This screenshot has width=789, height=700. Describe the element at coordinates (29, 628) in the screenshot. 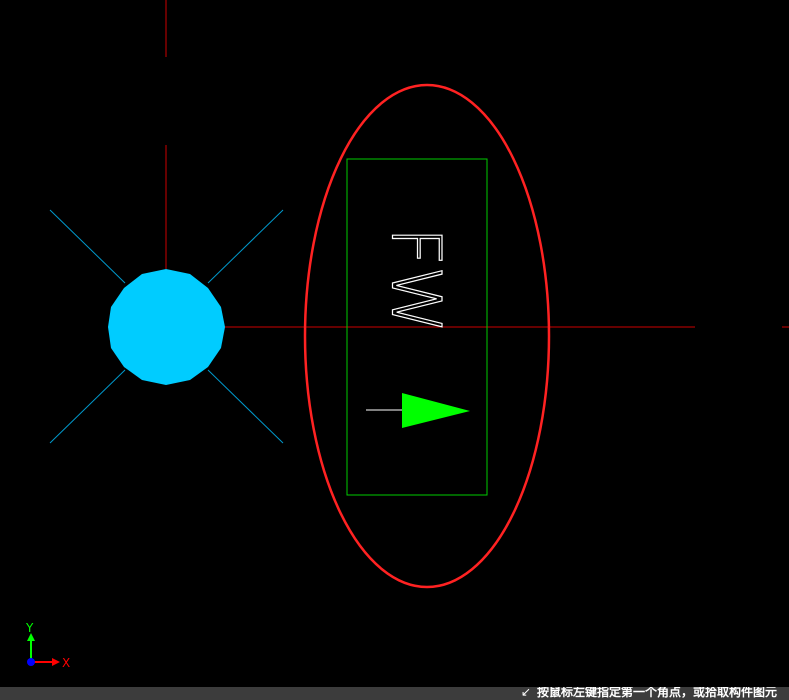

I see `ucs-y-label: Y` at that location.